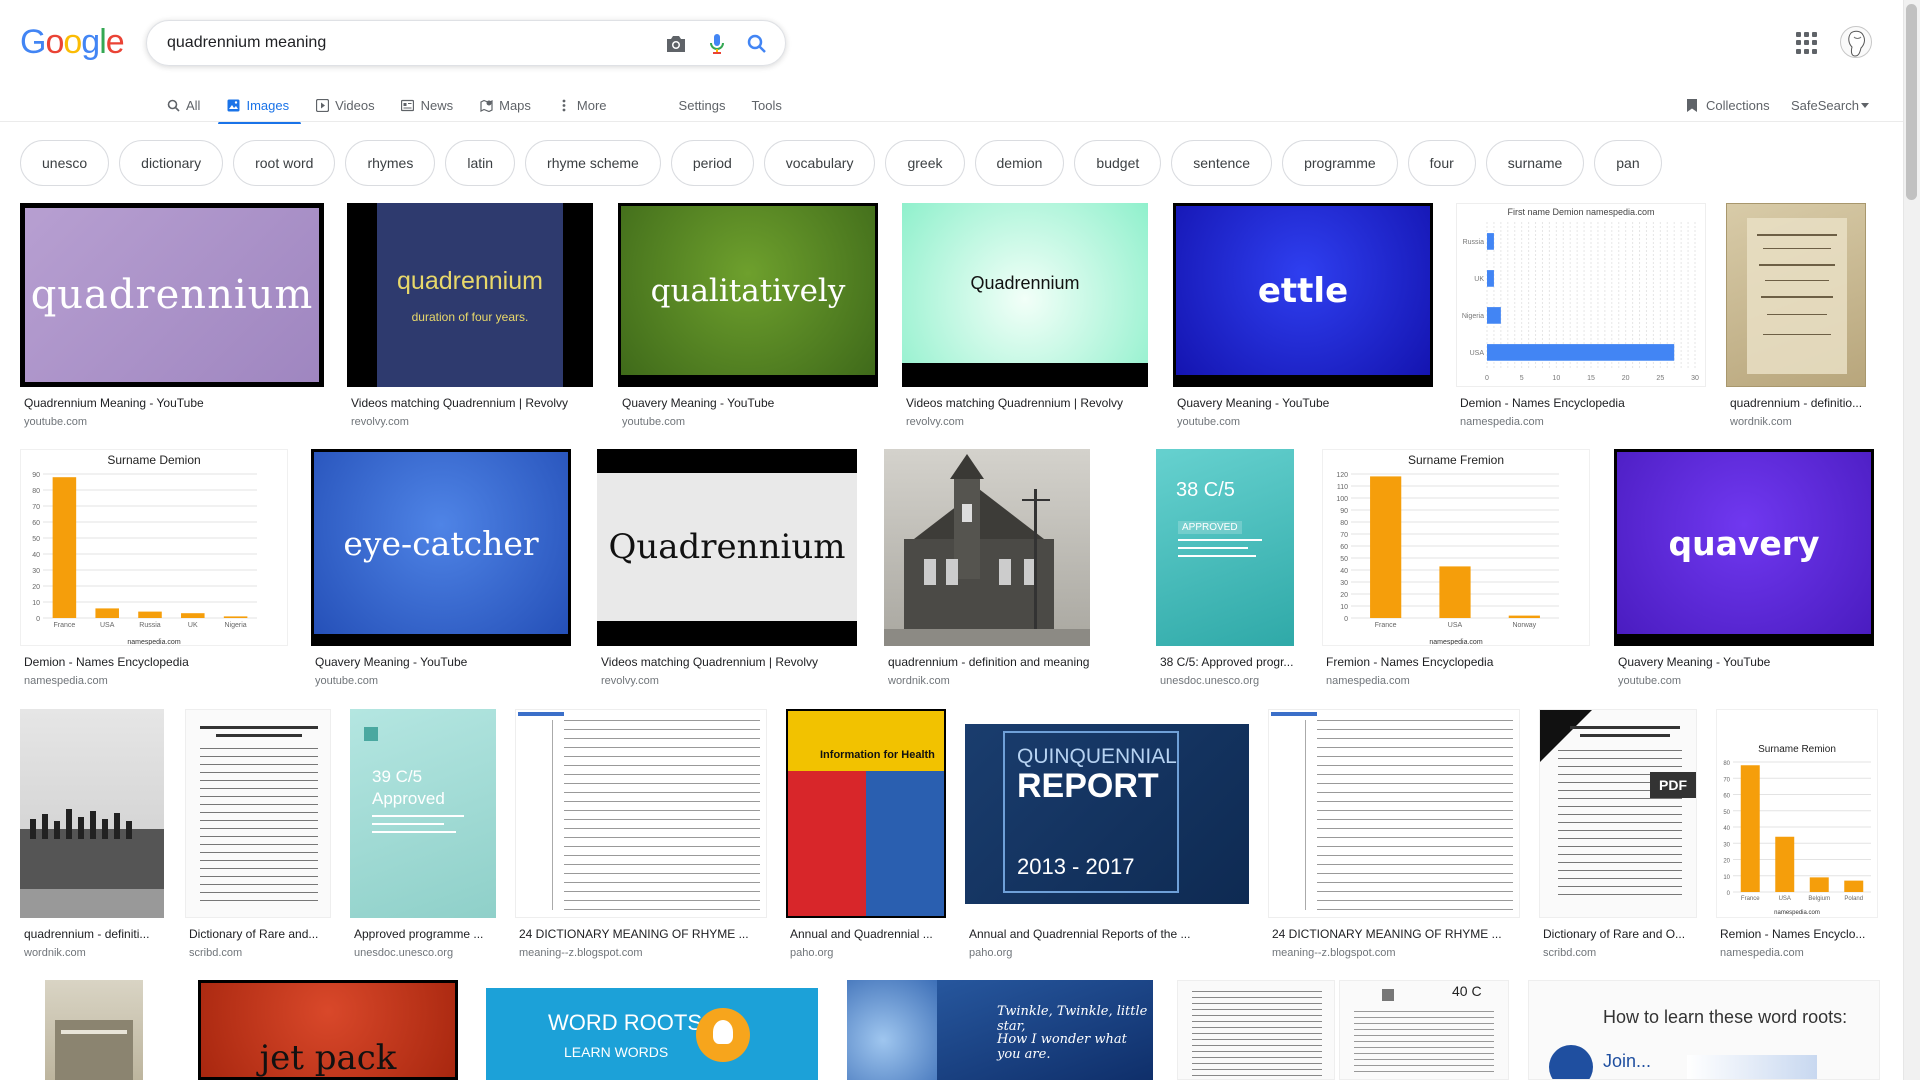  I want to click on tick-label: 20, so click(1344, 595).